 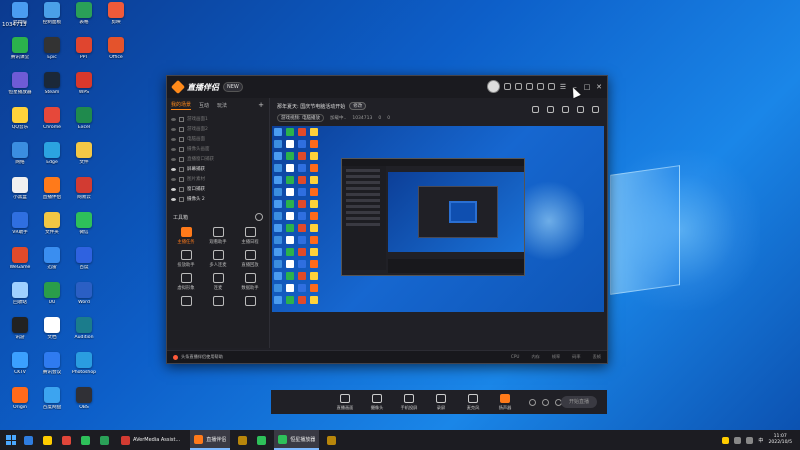 What do you see at coordinates (358, 106) in the screenshot?
I see `edit-title-button: 修改` at bounding box center [358, 106].